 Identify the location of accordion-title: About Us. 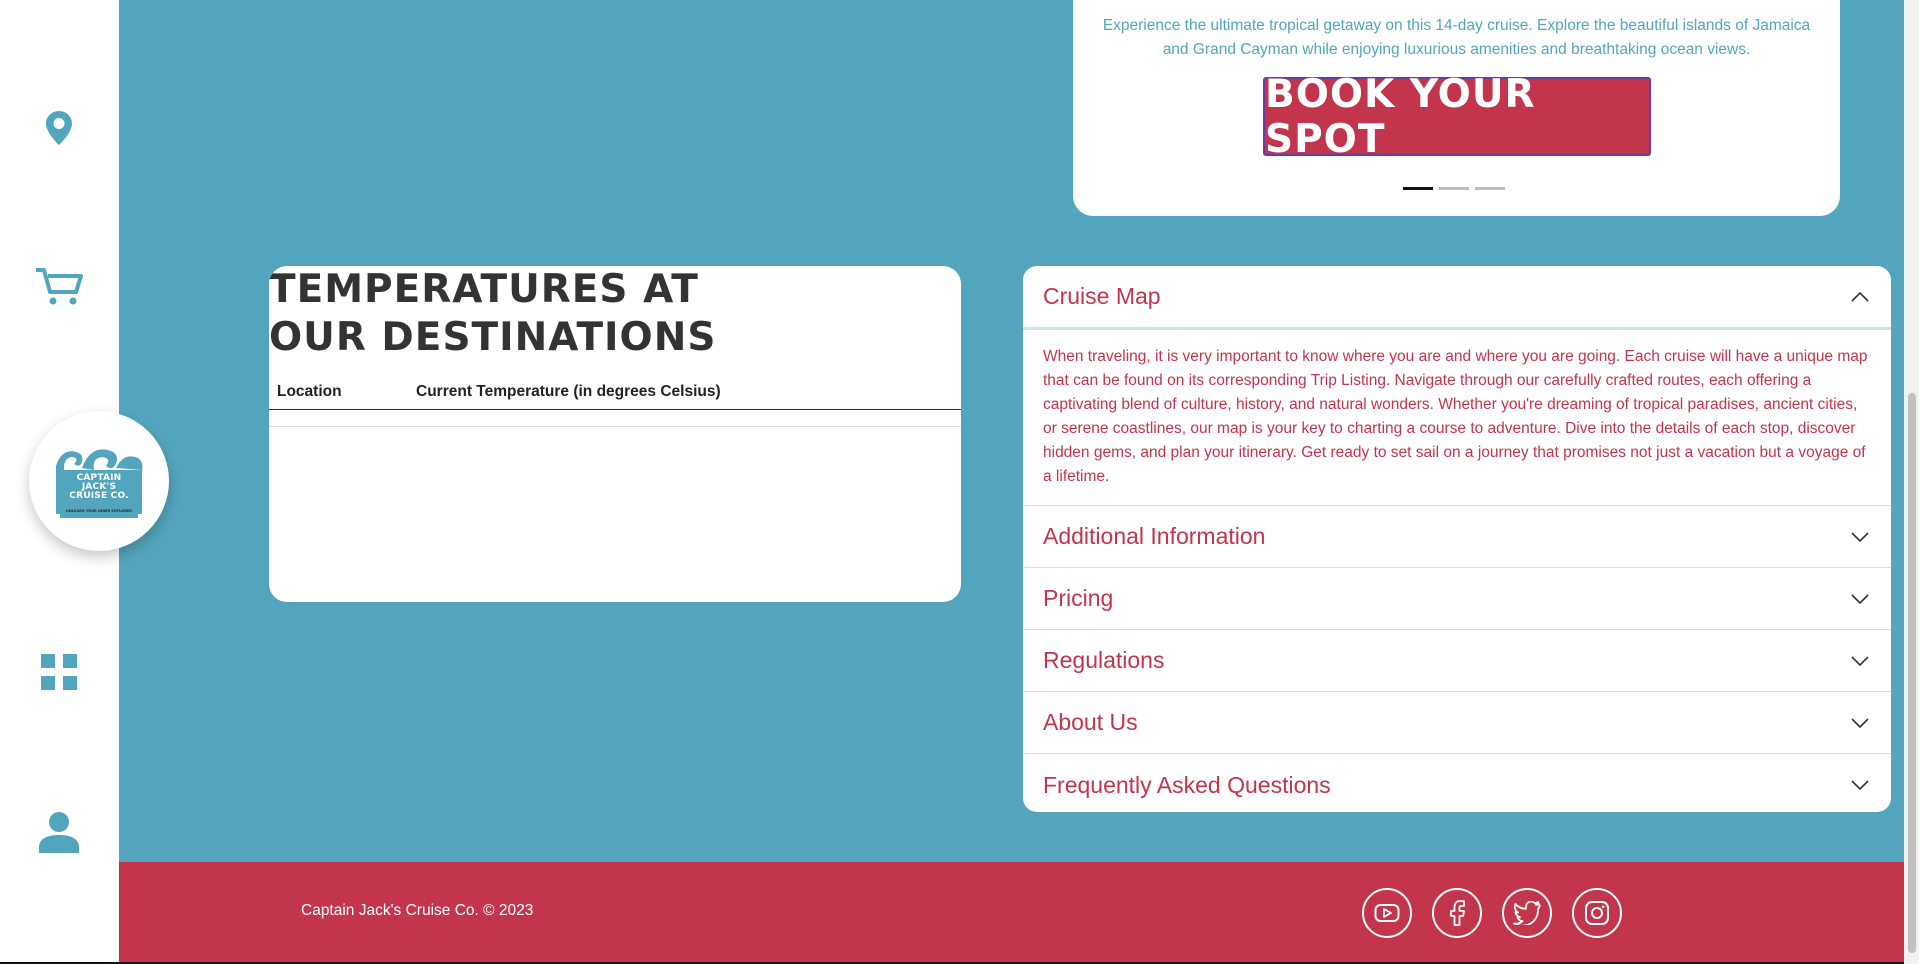
(1090, 722).